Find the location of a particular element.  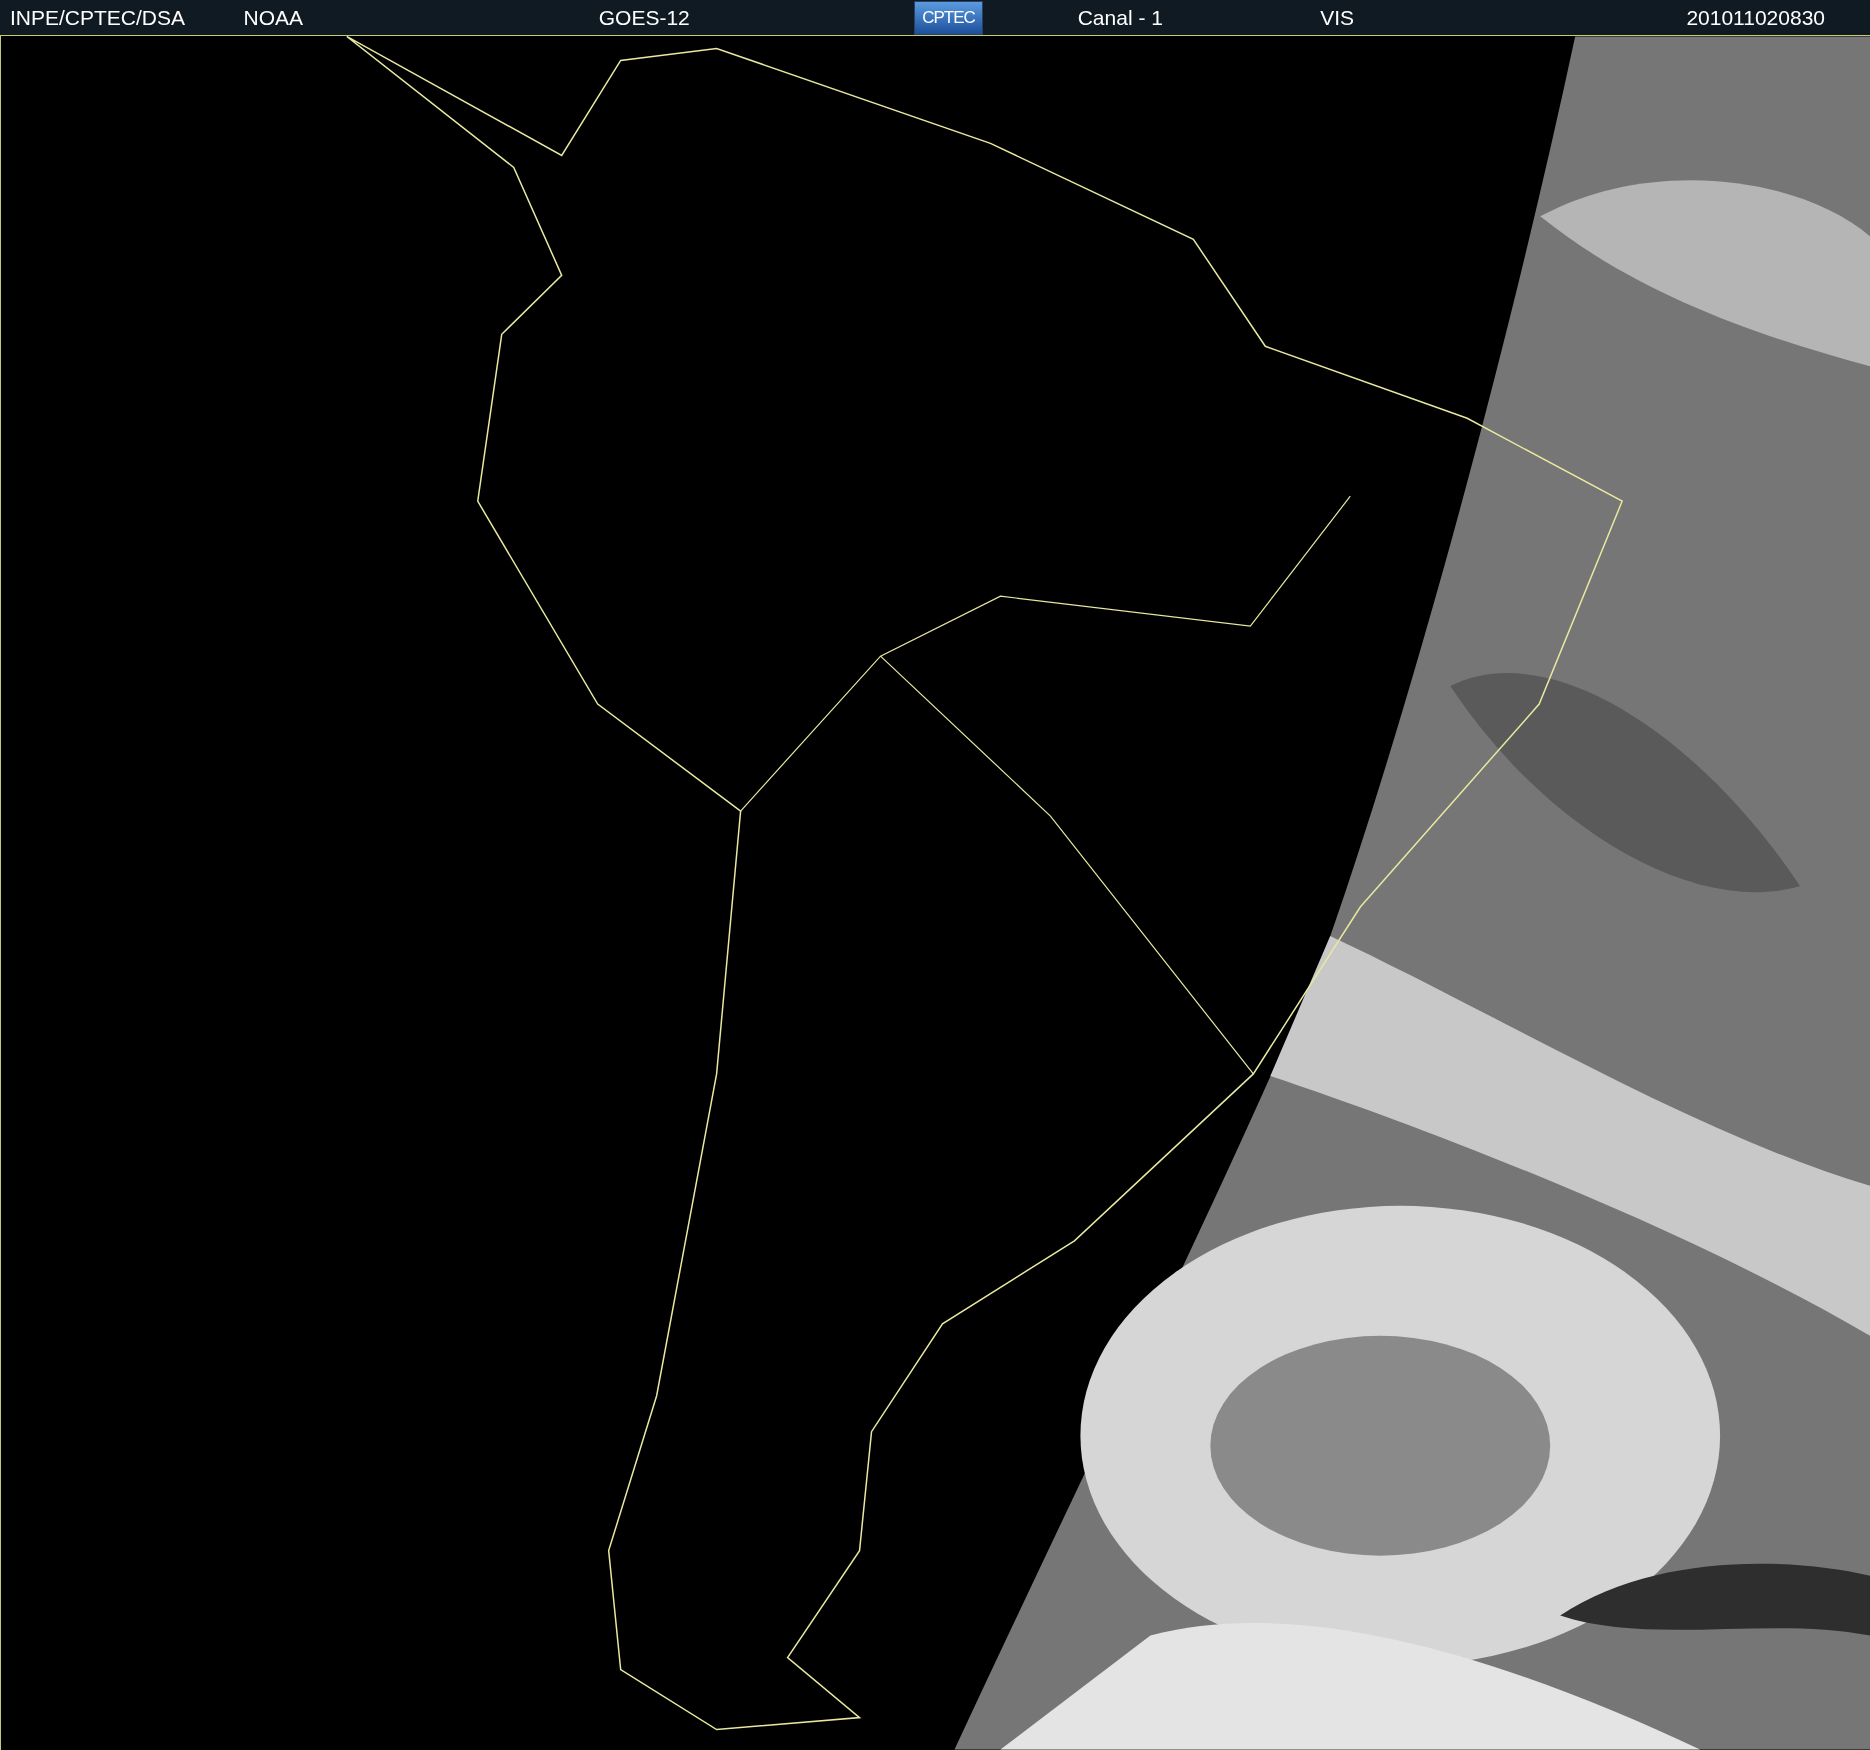

header-label: 201011020830 is located at coordinates (1755, 17).